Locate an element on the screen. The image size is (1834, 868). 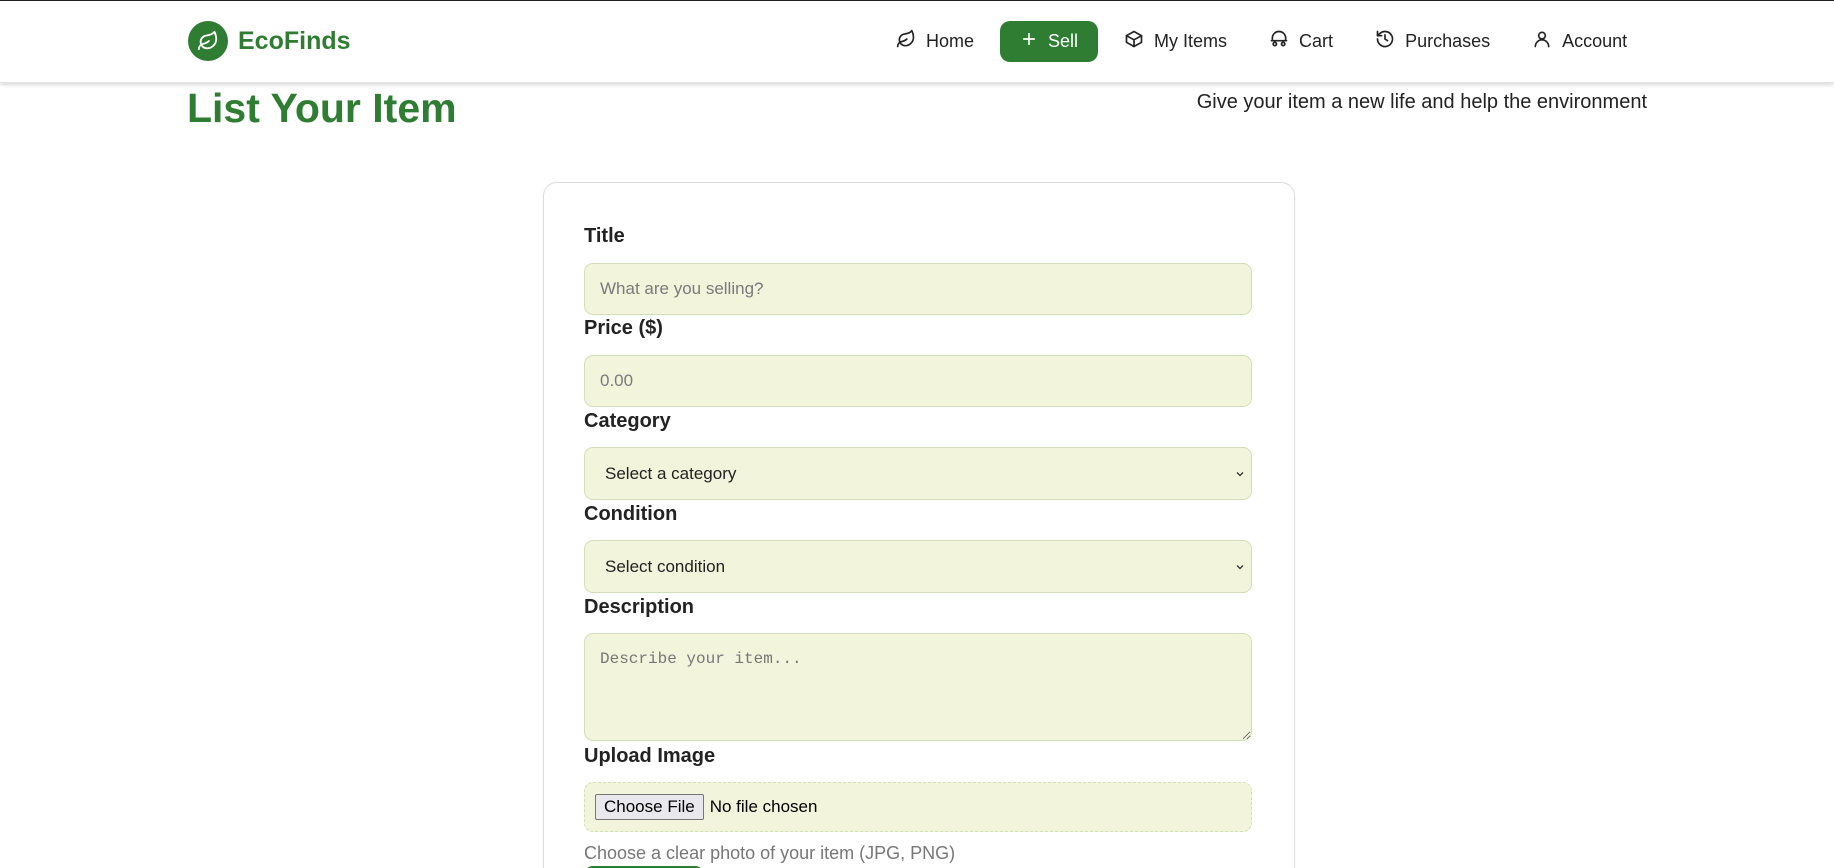
file-status-text: No file chosen is located at coordinates (763, 806).